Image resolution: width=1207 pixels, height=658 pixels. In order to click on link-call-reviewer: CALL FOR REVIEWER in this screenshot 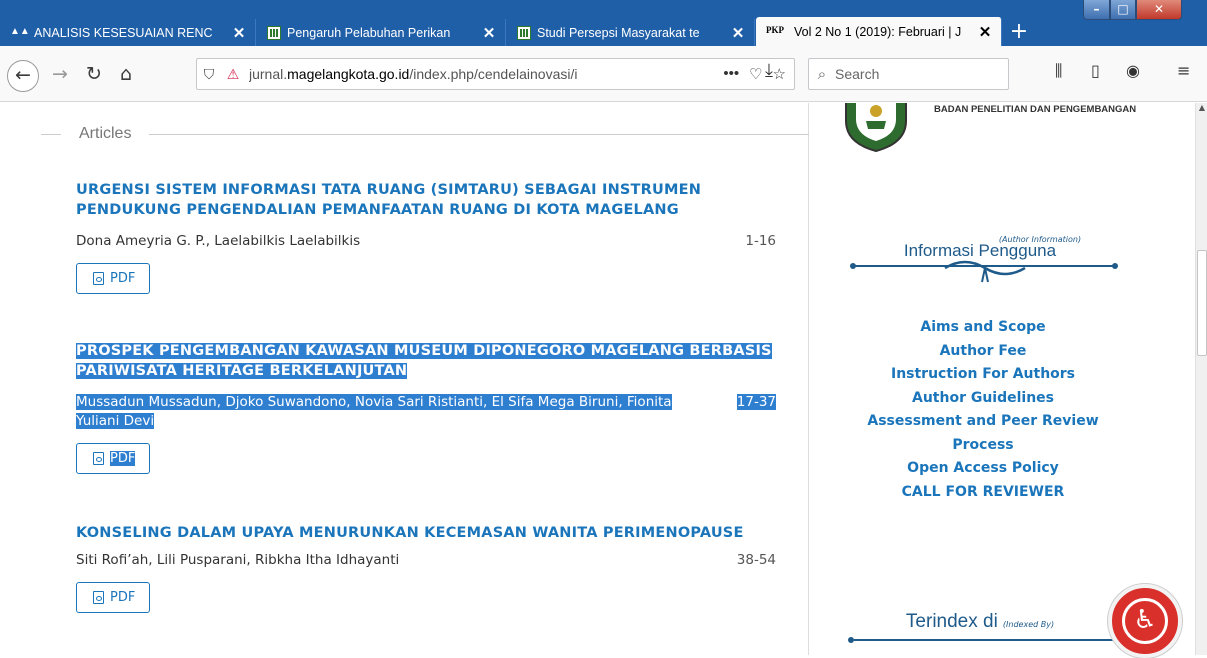, I will do `click(983, 493)`.